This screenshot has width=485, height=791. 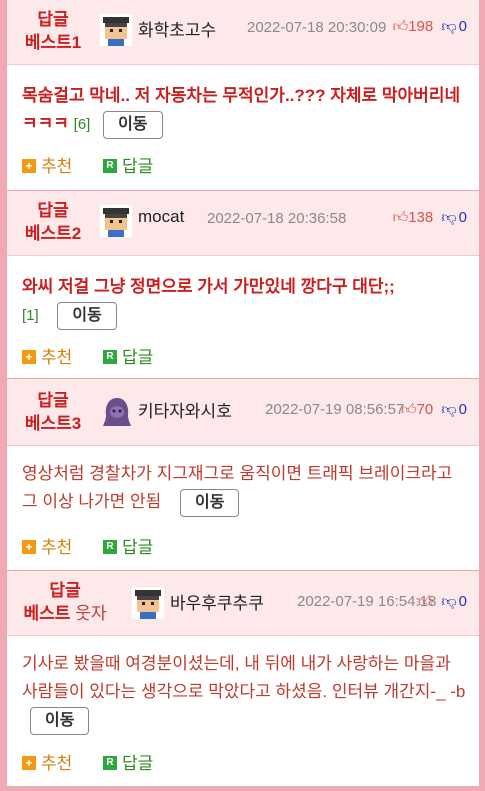 I want to click on comment-count: [6], so click(x=82, y=124).